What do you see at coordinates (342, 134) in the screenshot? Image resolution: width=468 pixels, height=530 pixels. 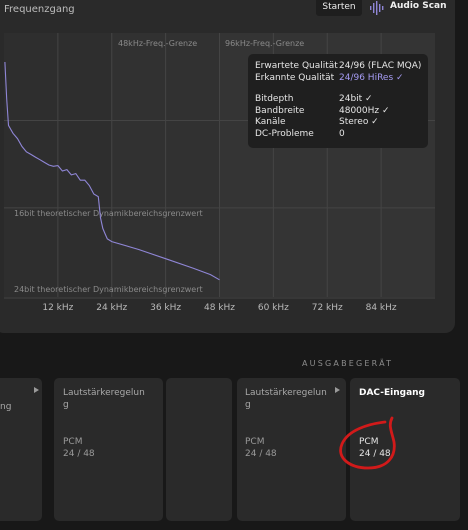 I see `tooltip-value-dc: 0` at bounding box center [342, 134].